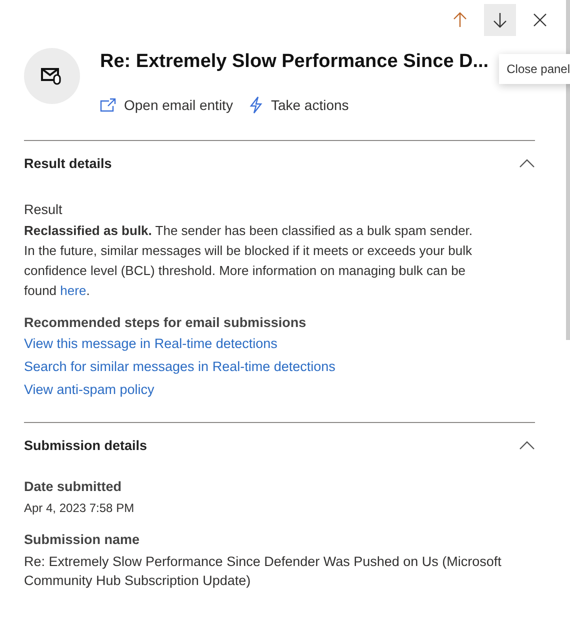  Describe the element at coordinates (44, 209) in the screenshot. I see `field-label: Result` at that location.